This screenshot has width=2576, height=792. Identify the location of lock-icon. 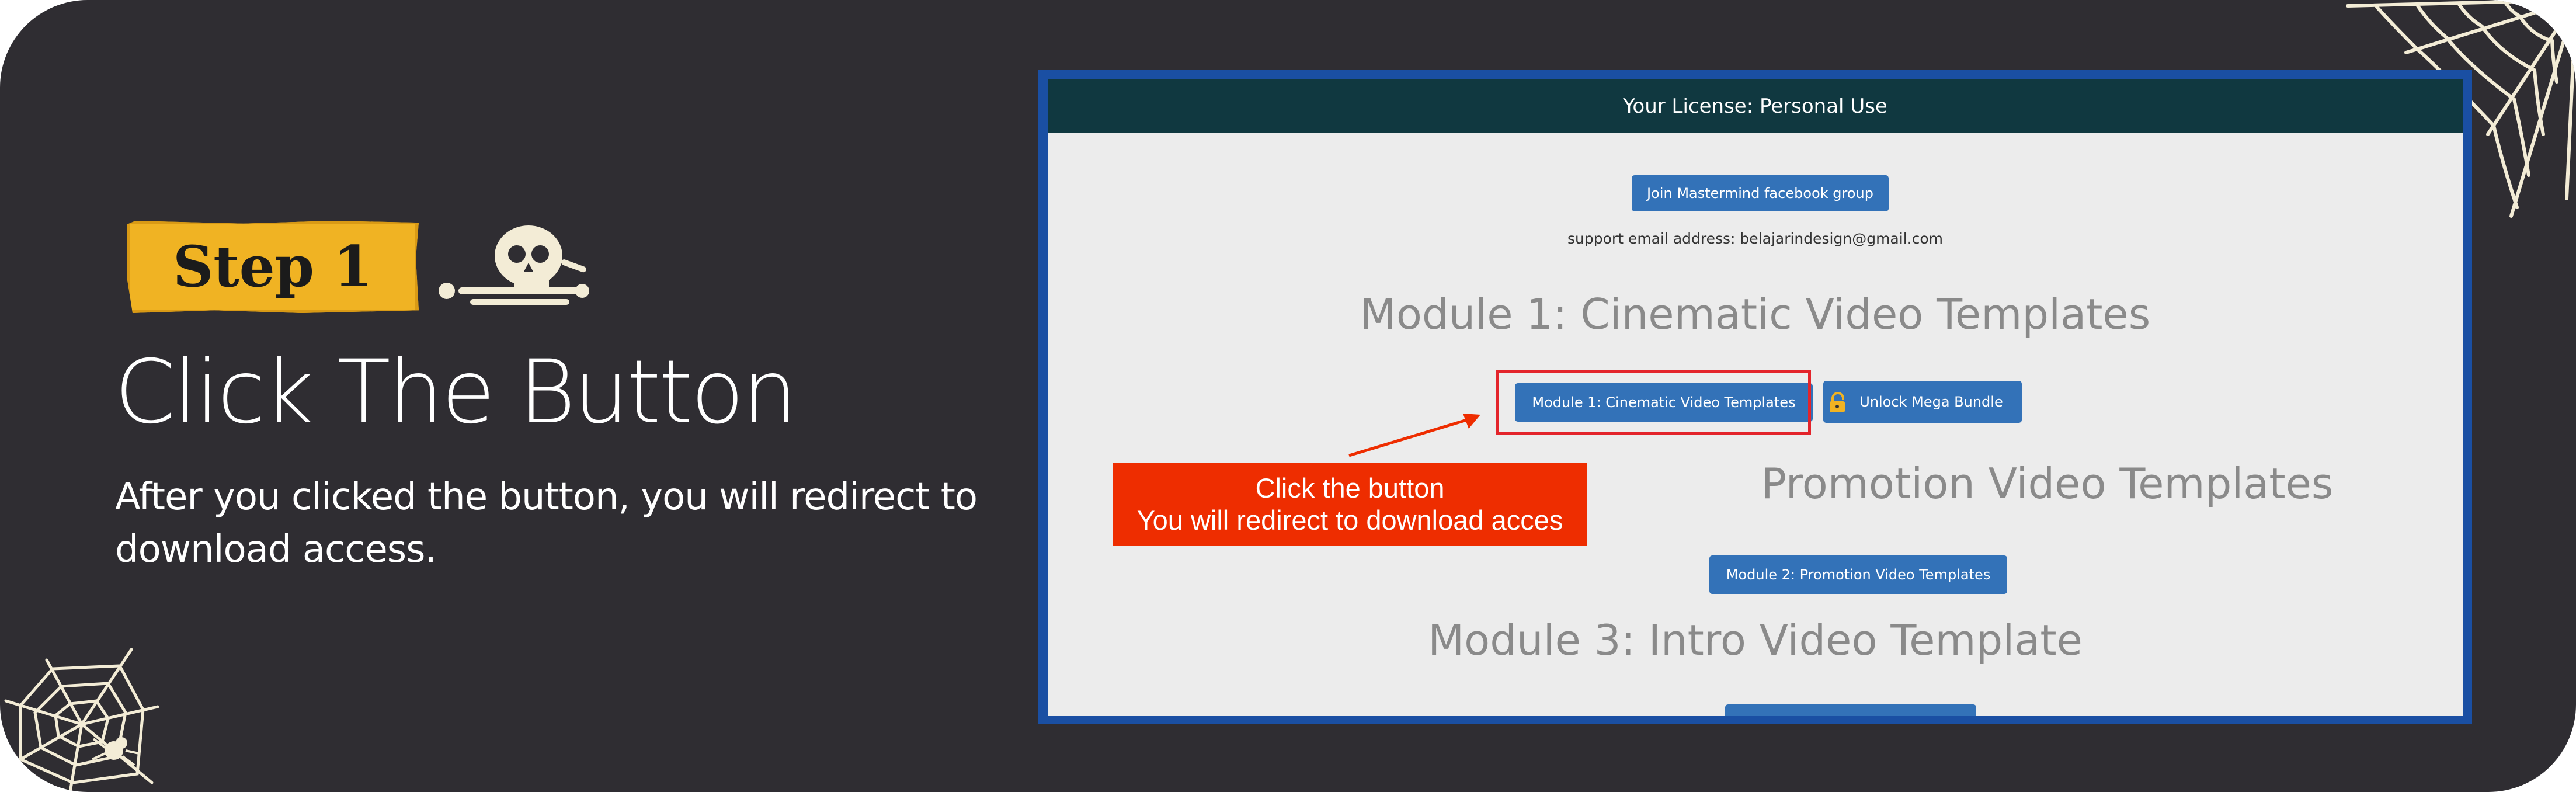
(1837, 402).